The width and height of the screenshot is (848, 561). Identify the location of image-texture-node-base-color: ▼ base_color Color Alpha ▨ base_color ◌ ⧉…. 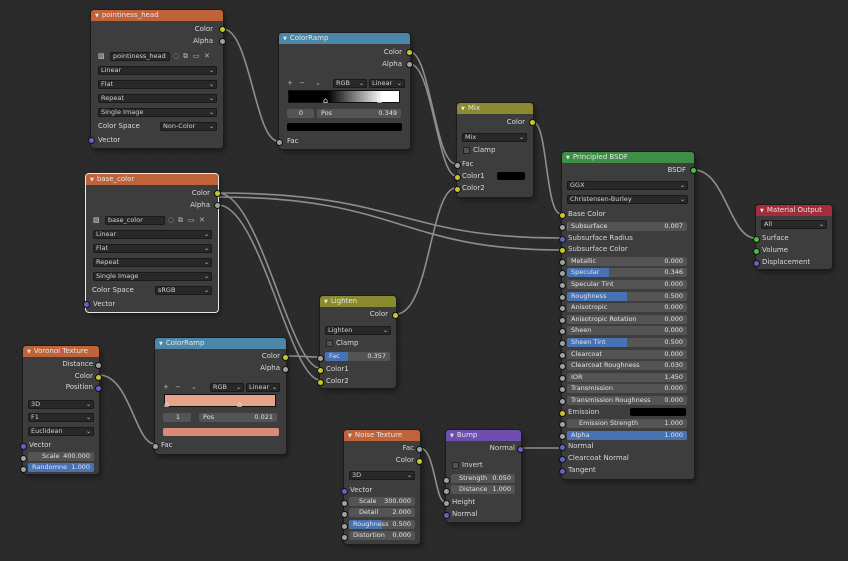
(152, 243).